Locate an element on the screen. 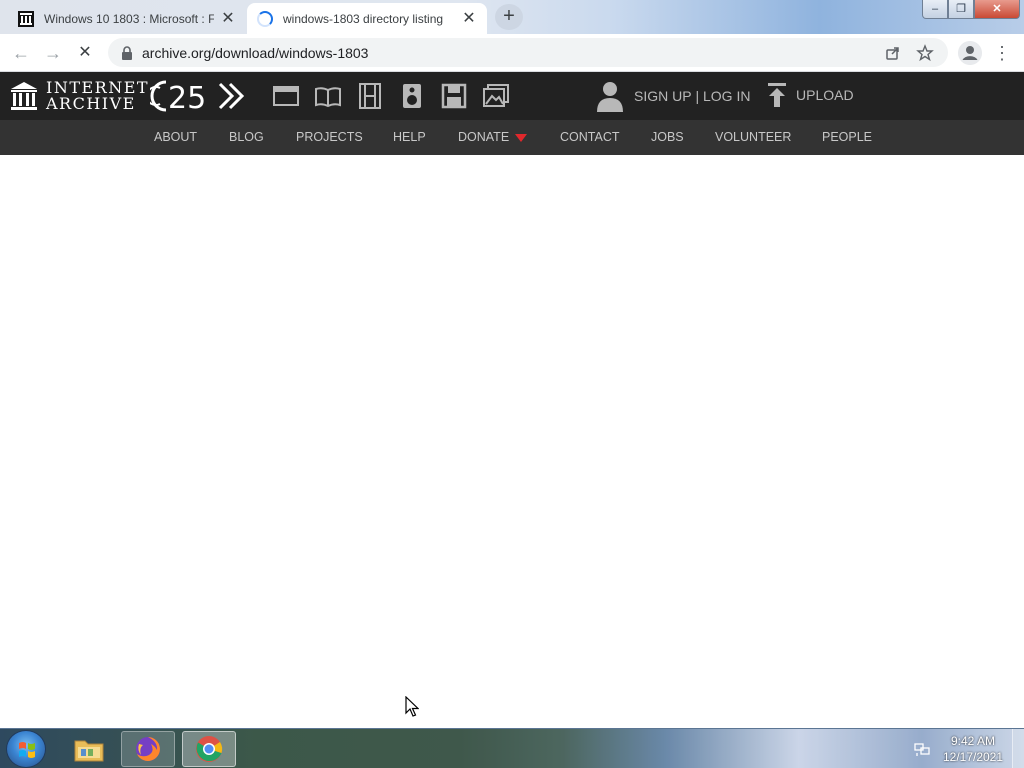 The height and width of the screenshot is (768, 1024). windows-logo-icon is located at coordinates (27, 750).